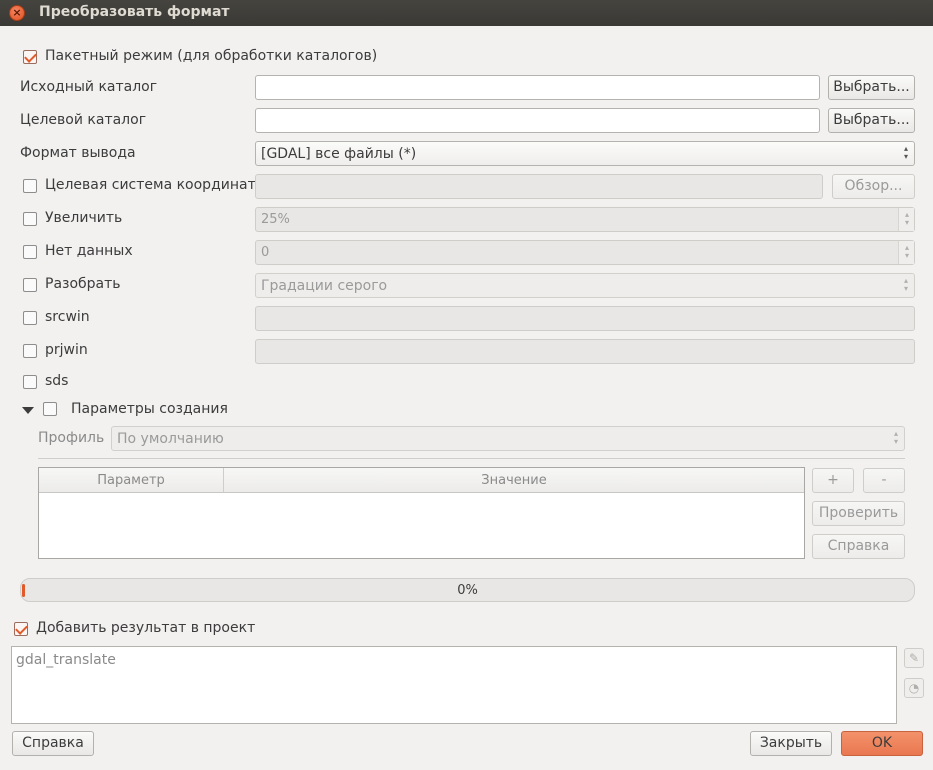 The width and height of the screenshot is (933, 770). I want to click on ok-button: OK, so click(882, 743).